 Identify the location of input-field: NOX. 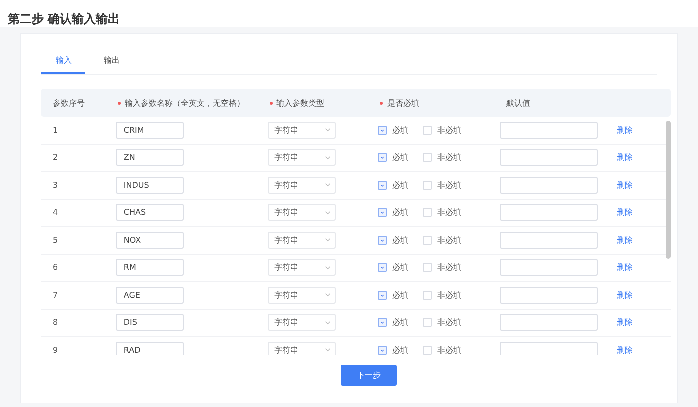
(150, 240).